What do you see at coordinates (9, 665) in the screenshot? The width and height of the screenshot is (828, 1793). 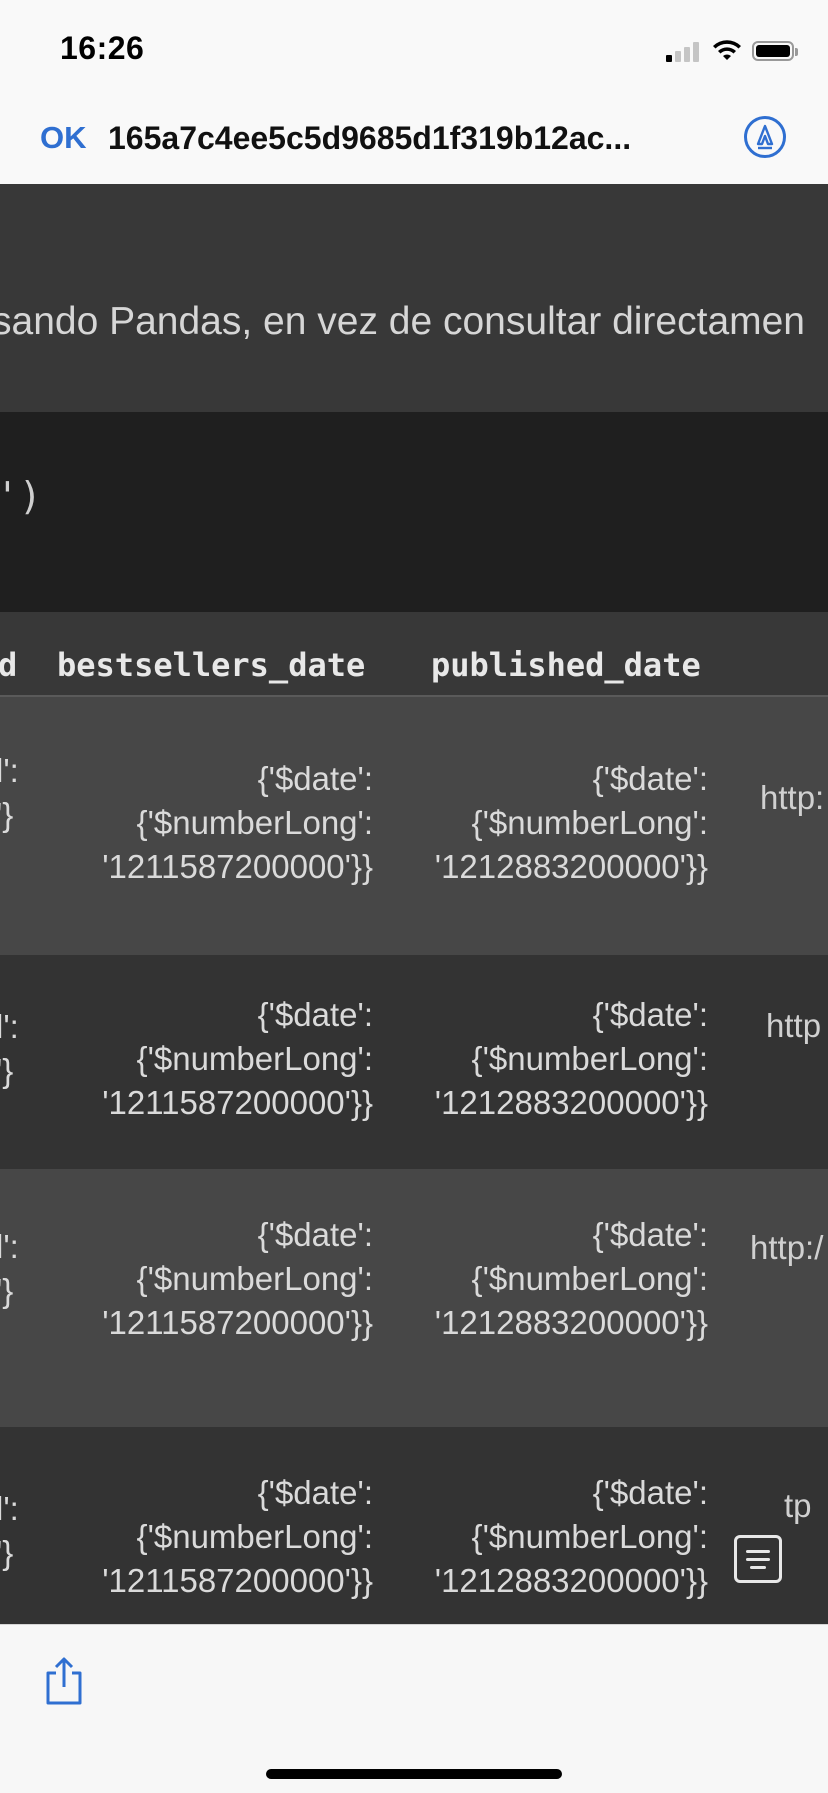 I see `column-header-partial: d` at bounding box center [9, 665].